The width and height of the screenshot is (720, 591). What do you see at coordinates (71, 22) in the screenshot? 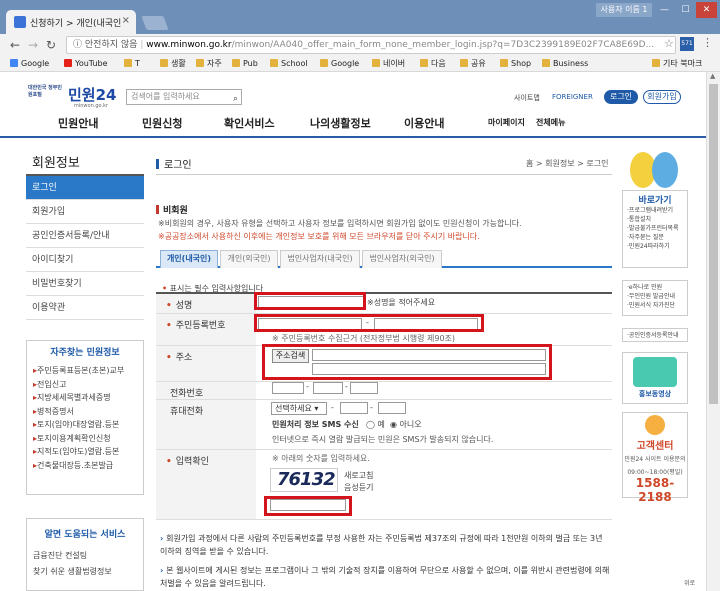
I see `browser-tab: 신청하기 > 개인(내국인 ×` at bounding box center [71, 22].